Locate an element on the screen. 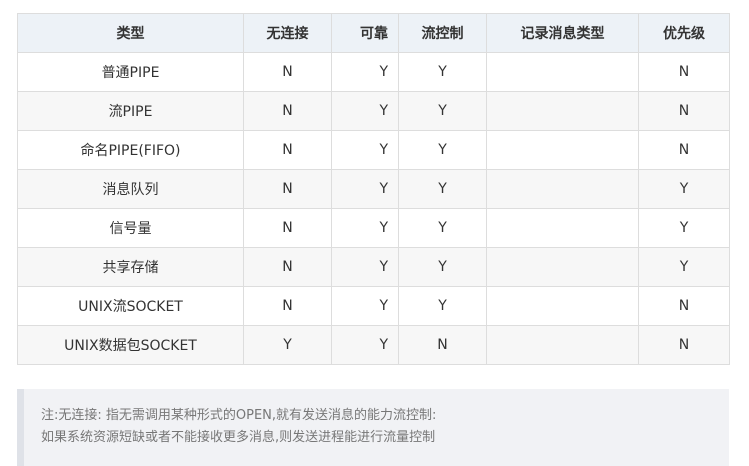 This screenshot has height=466, width=749. table-row: 普通PIPE N Y Y N is located at coordinates (373, 72).